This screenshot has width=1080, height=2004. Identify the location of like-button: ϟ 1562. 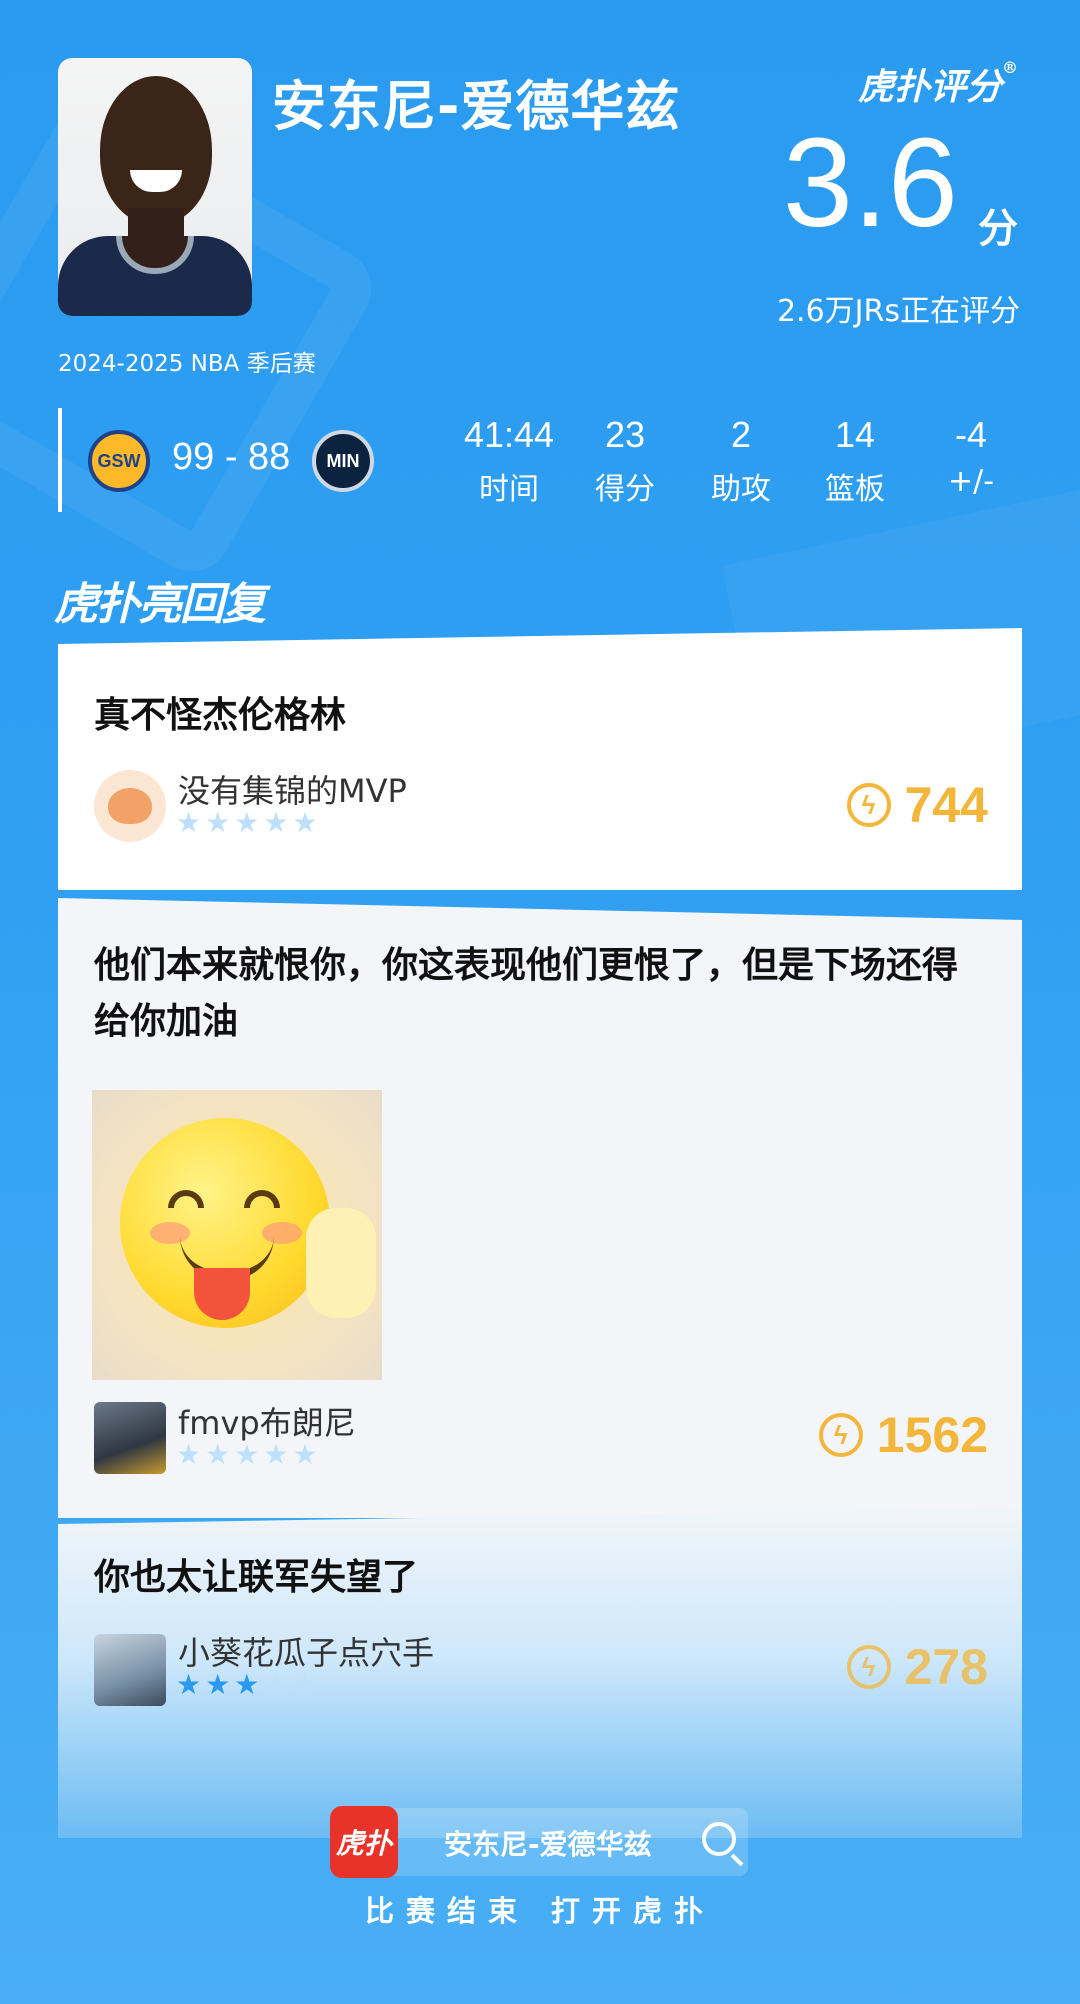
(903, 1435).